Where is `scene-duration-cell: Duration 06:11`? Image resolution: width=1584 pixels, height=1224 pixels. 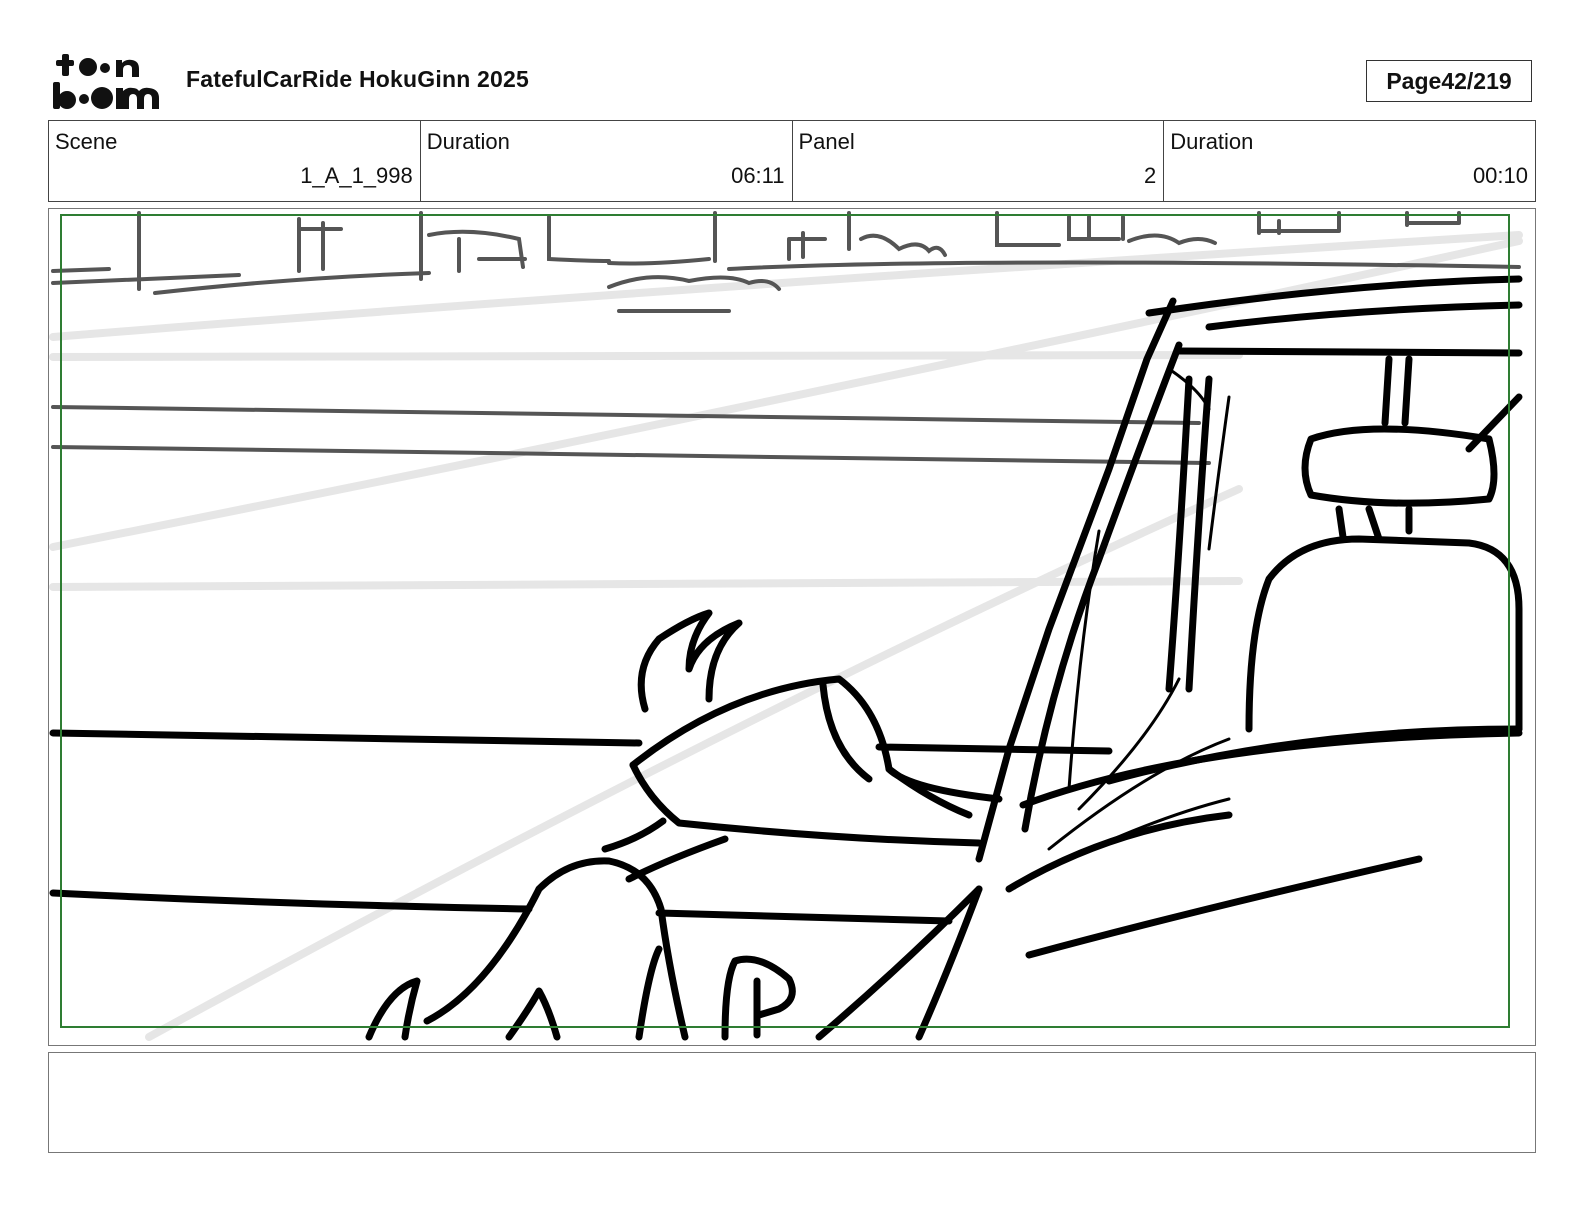 scene-duration-cell: Duration 06:11 is located at coordinates (607, 161).